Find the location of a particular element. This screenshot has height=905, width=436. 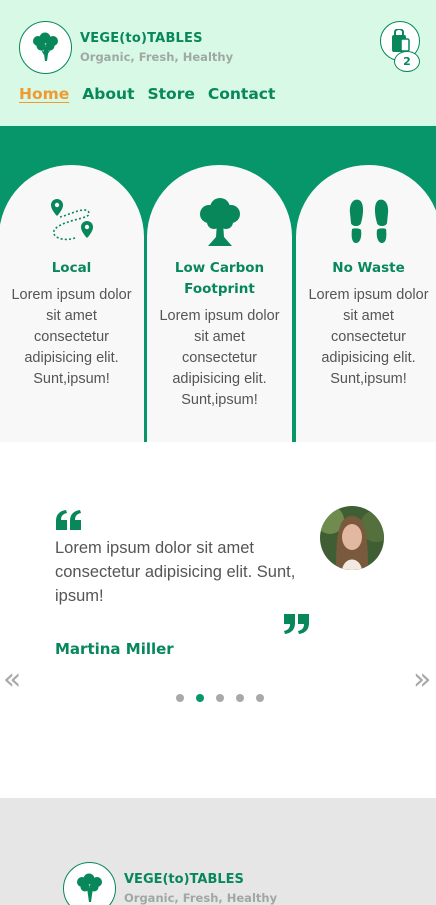

carousel-dots is located at coordinates (220, 698).